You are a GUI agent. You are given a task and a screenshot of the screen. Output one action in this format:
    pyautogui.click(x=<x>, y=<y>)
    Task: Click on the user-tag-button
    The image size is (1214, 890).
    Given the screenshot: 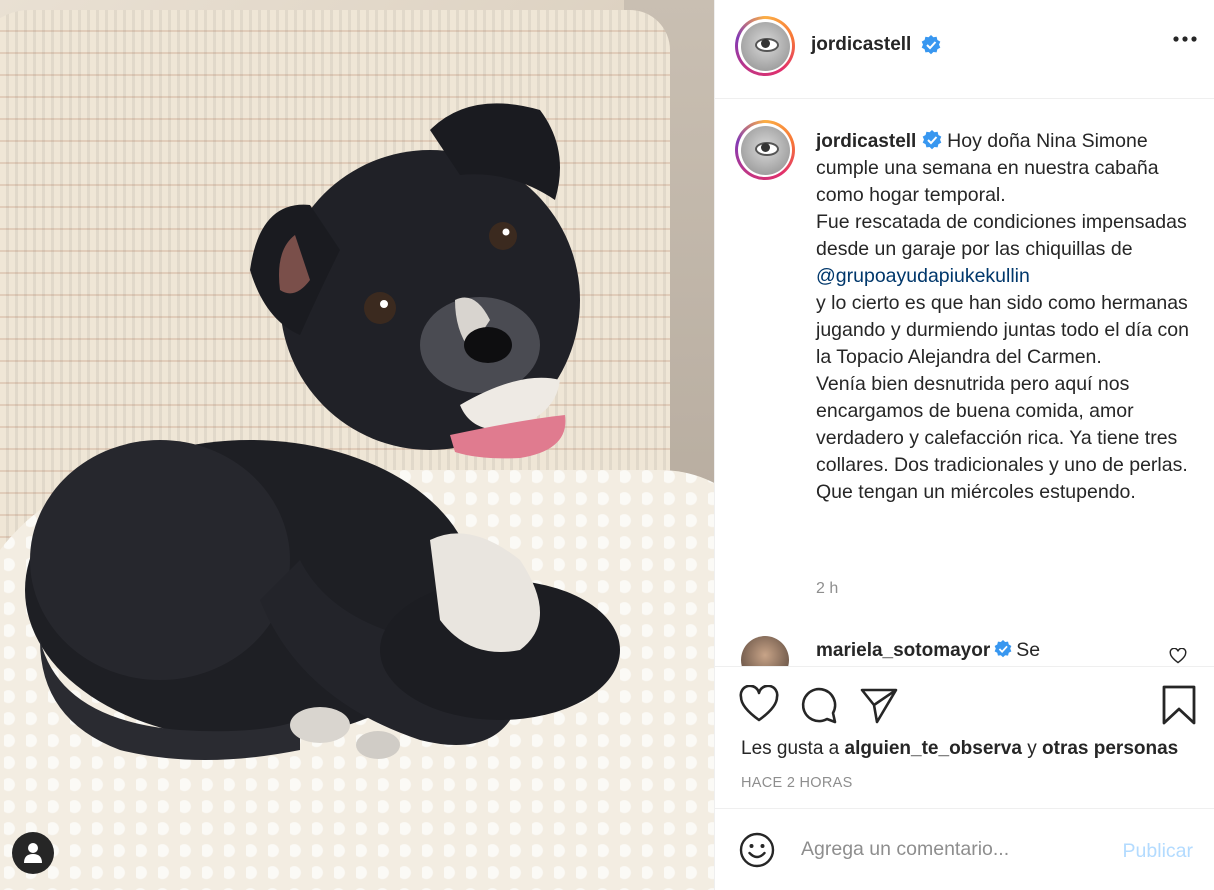 What is the action you would take?
    pyautogui.click(x=33, y=853)
    